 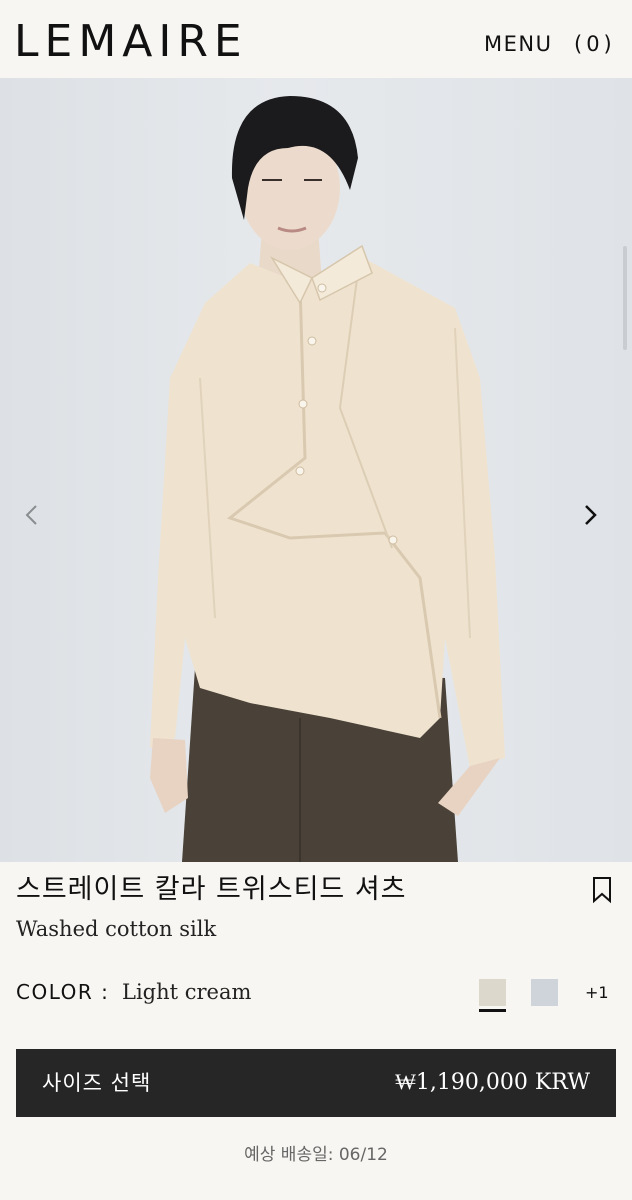 What do you see at coordinates (116, 929) in the screenshot?
I see `product-material: Washed cotton silk` at bounding box center [116, 929].